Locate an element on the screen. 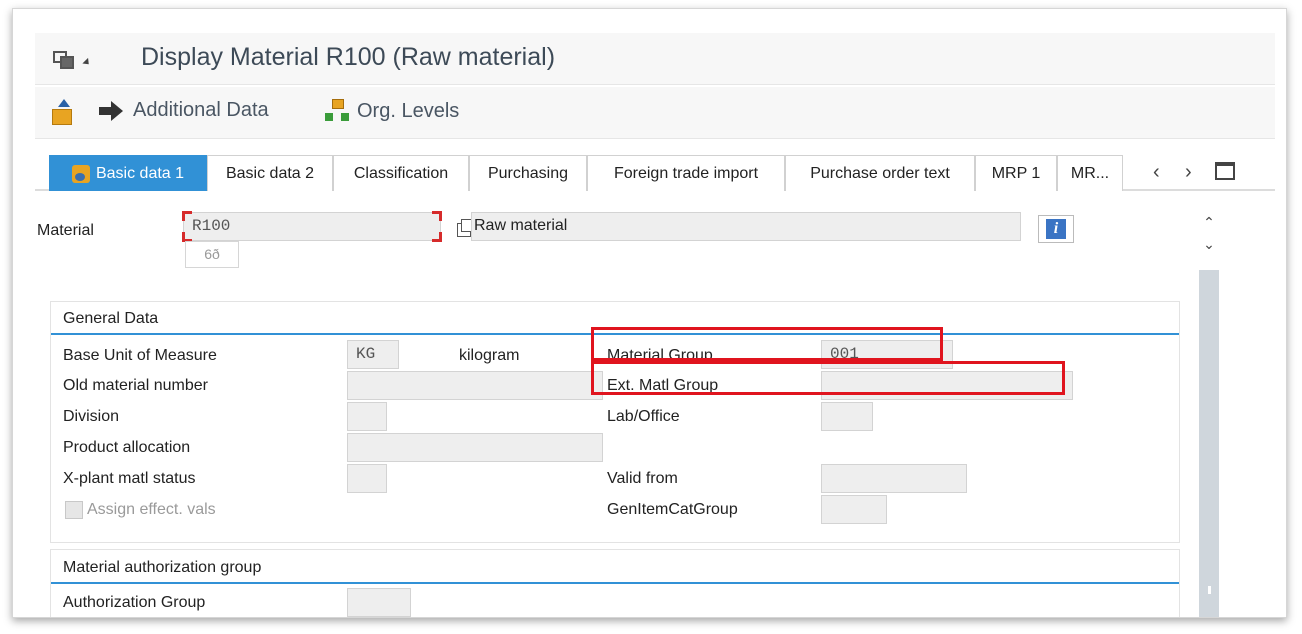 Image resolution: width=1302 pixels, height=634 pixels. org-levels-label: Org. Levels is located at coordinates (408, 110).